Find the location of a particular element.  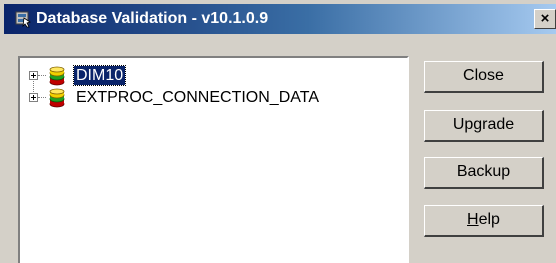

tree-node-label: DIM10 is located at coordinates (99, 75).